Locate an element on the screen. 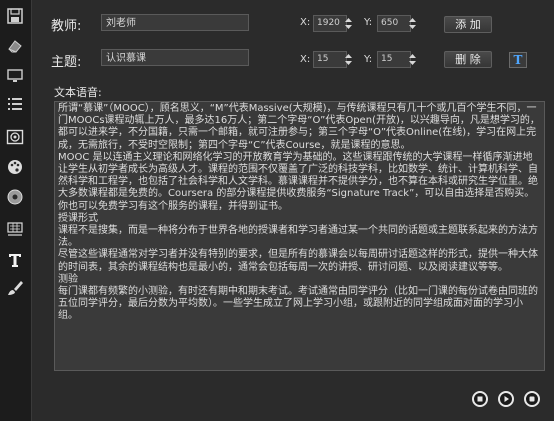 The image size is (554, 421). teacher-y-spin-arrows is located at coordinates (412, 23).